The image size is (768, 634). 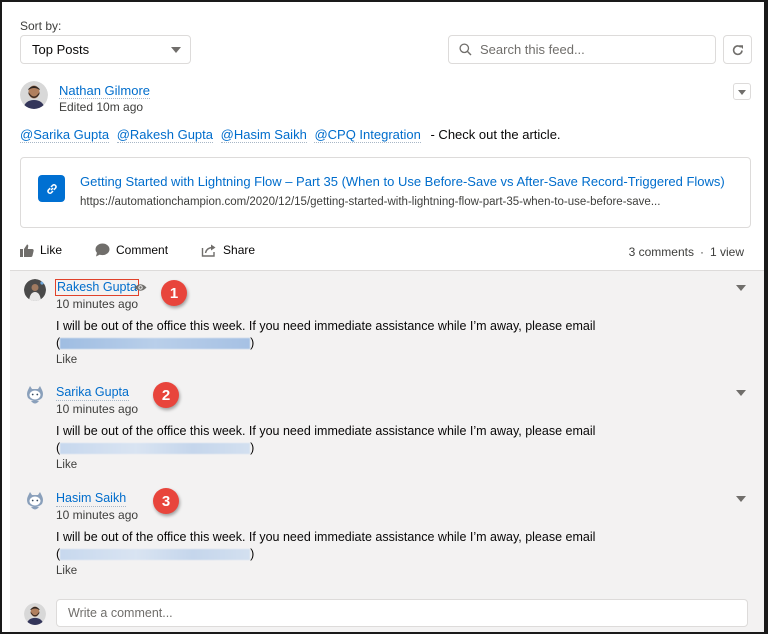 What do you see at coordinates (661, 252) in the screenshot?
I see `comment-count: 3 comments` at bounding box center [661, 252].